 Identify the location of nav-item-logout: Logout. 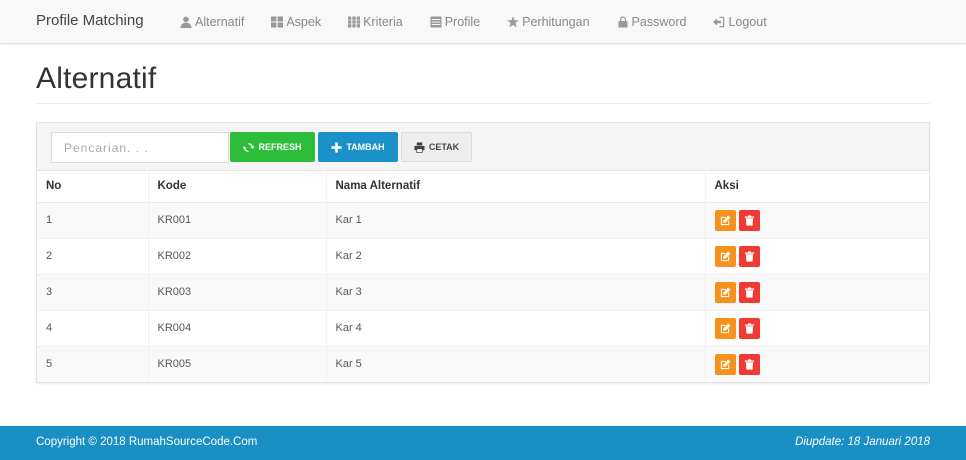
(740, 22).